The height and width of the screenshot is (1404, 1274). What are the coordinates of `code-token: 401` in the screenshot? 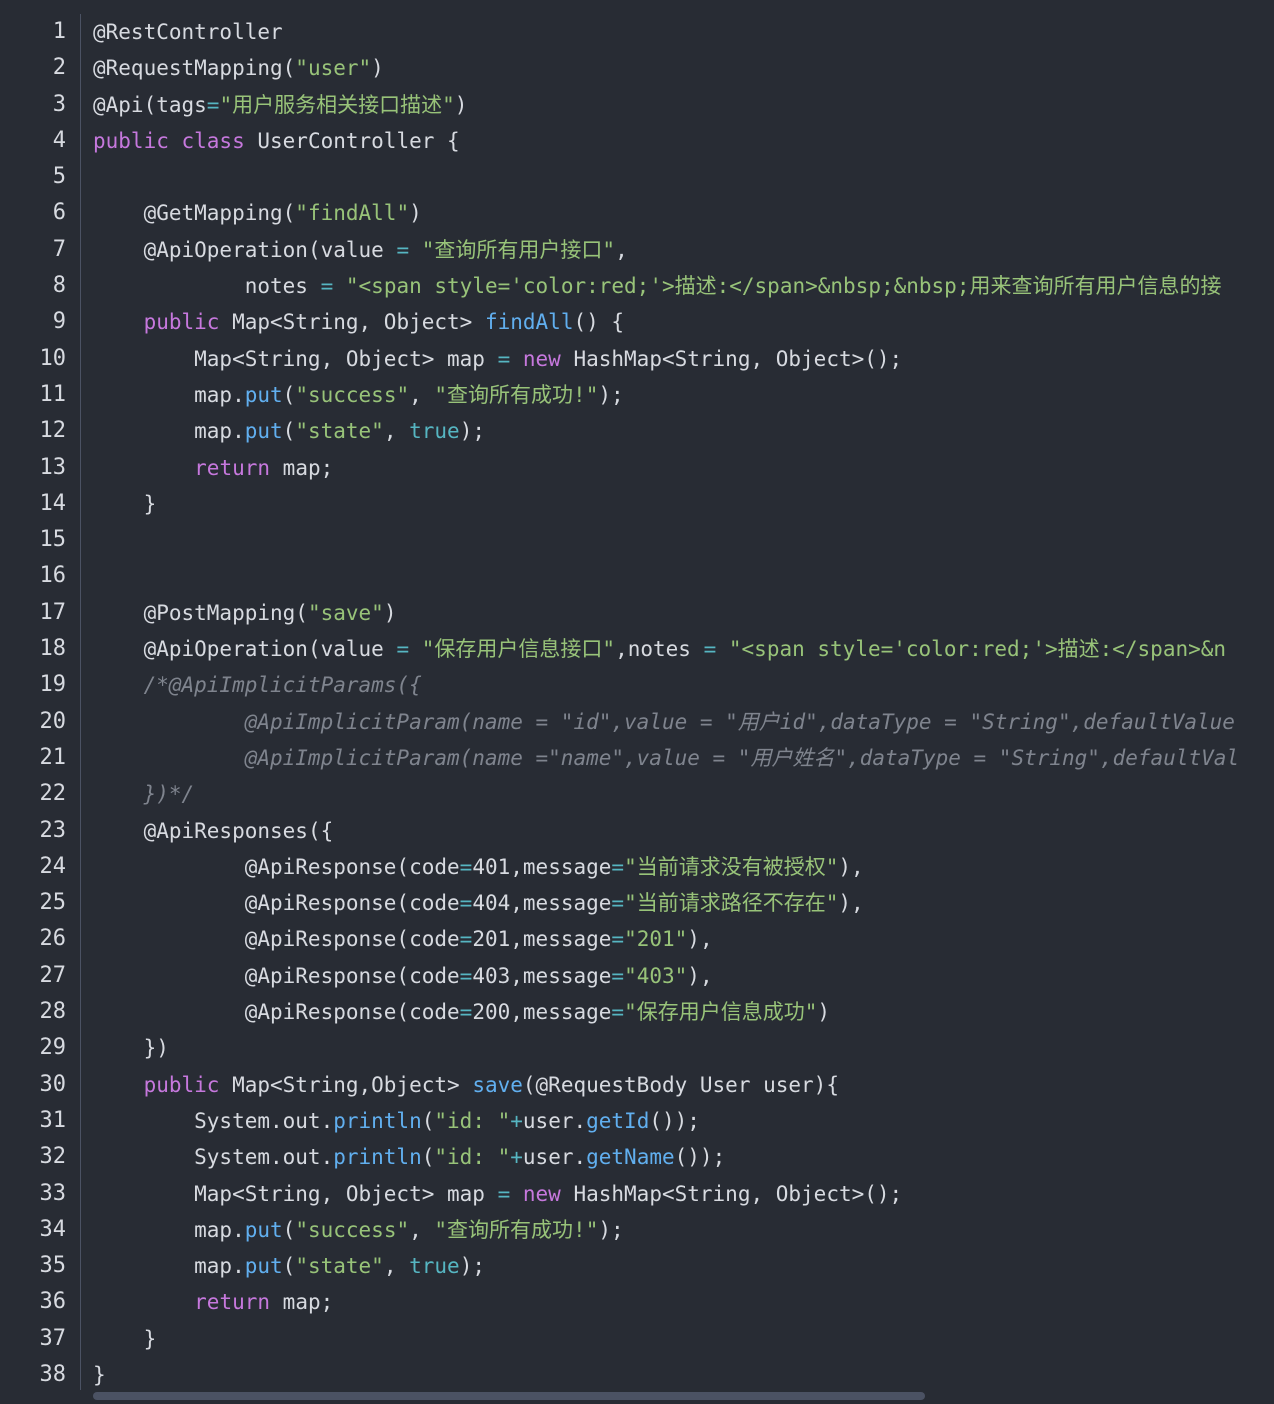 It's located at (491, 866).